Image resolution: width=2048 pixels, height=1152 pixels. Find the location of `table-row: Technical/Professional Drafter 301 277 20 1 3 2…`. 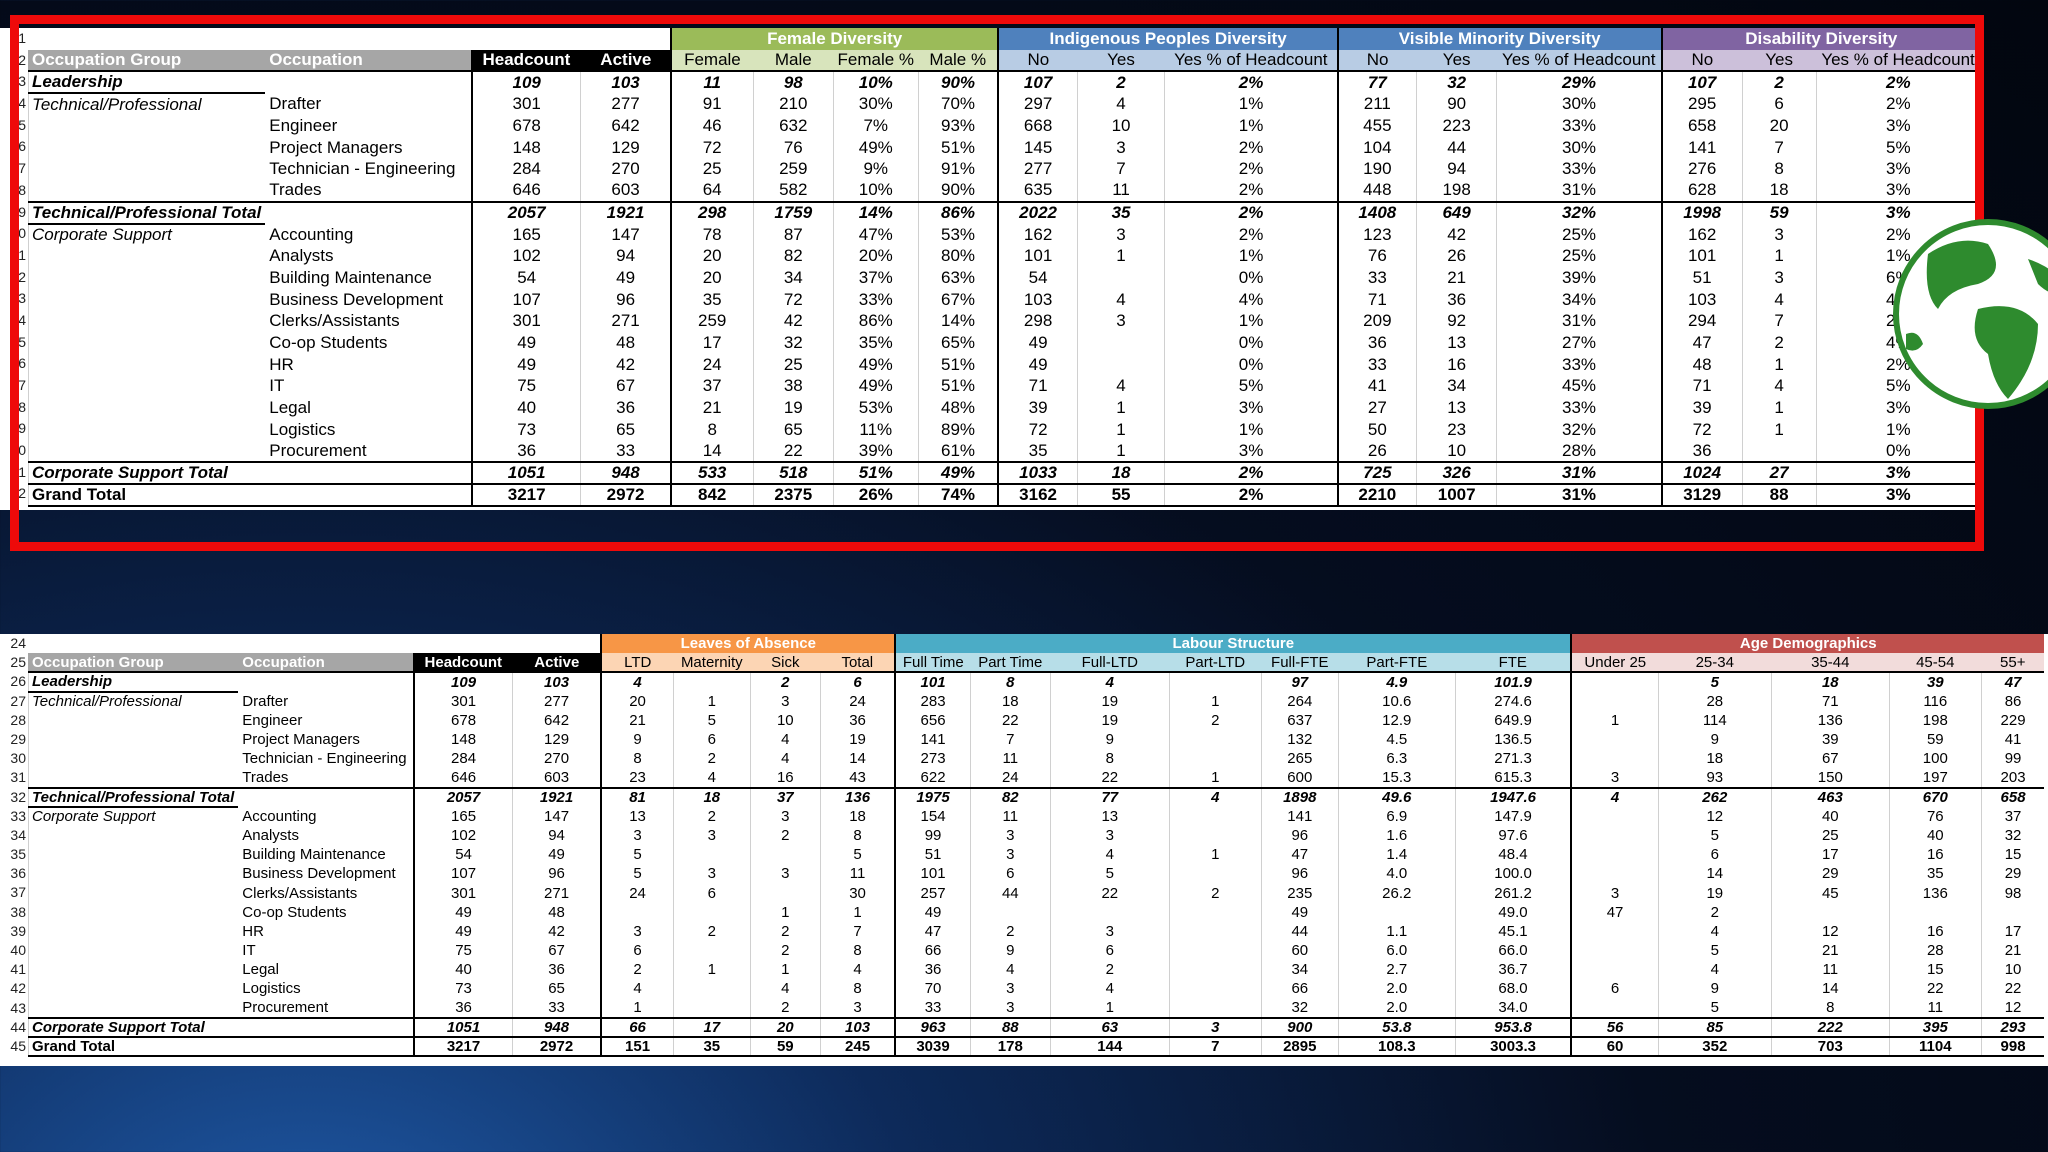

table-row: Technical/Professional Drafter 301 277 20 1 3 2… is located at coordinates (1036, 700).